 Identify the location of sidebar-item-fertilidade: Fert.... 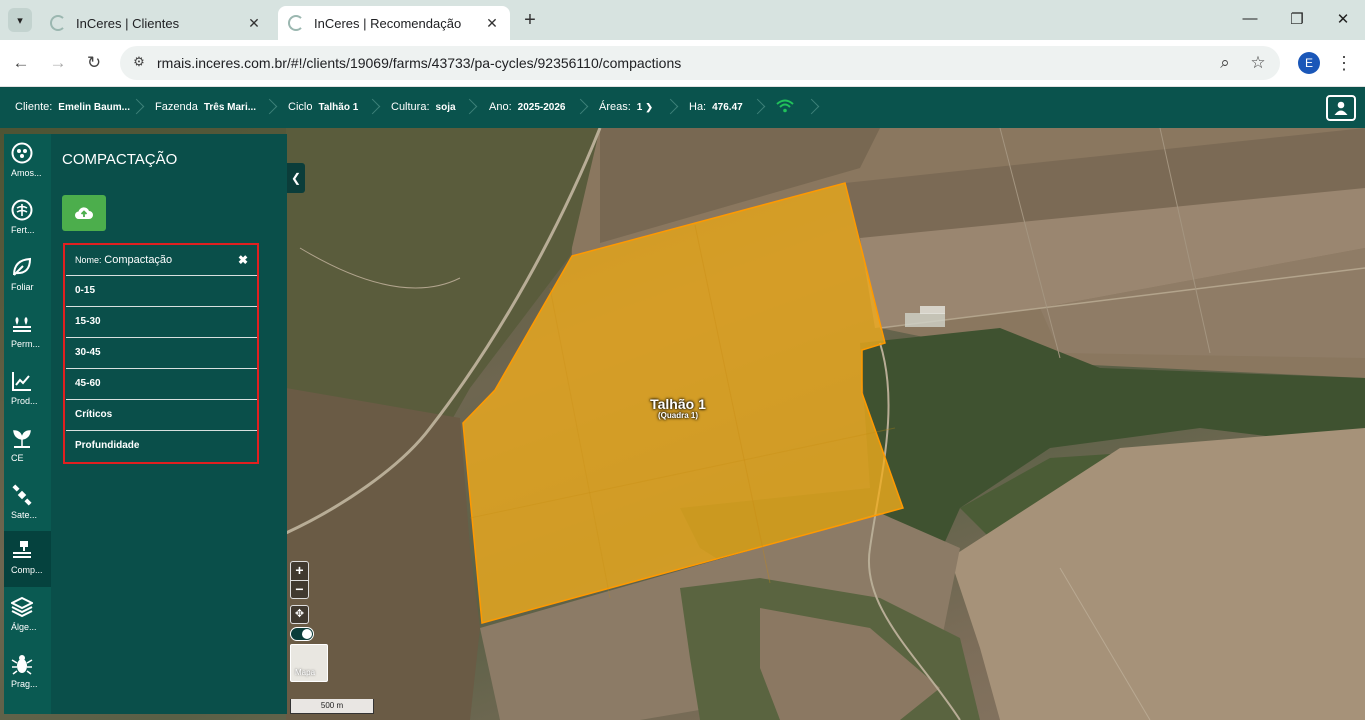
(27, 219).